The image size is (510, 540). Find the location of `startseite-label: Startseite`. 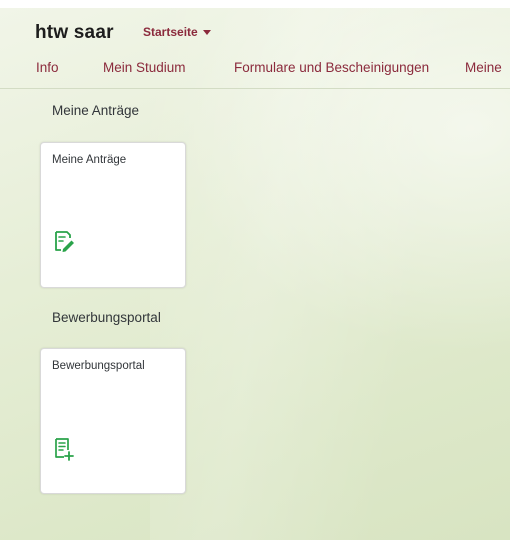

startseite-label: Startseite is located at coordinates (170, 32).